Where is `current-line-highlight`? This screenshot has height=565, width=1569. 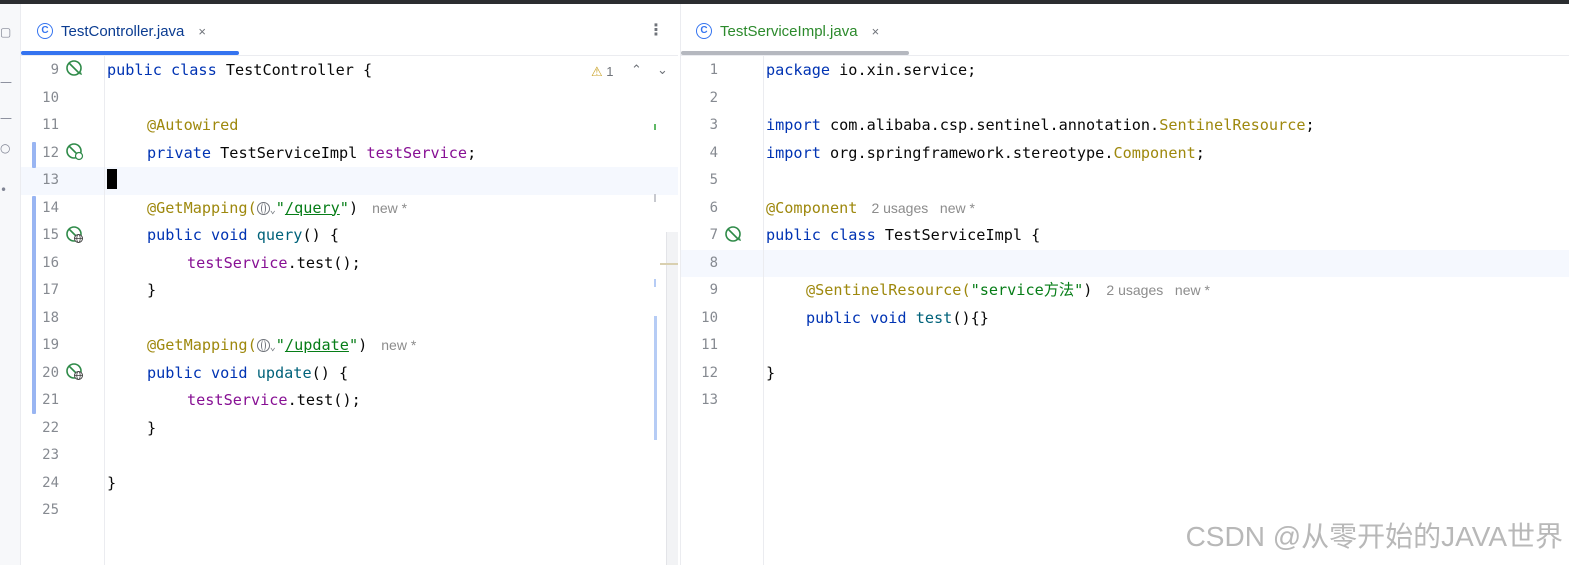
current-line-highlight is located at coordinates (349, 181).